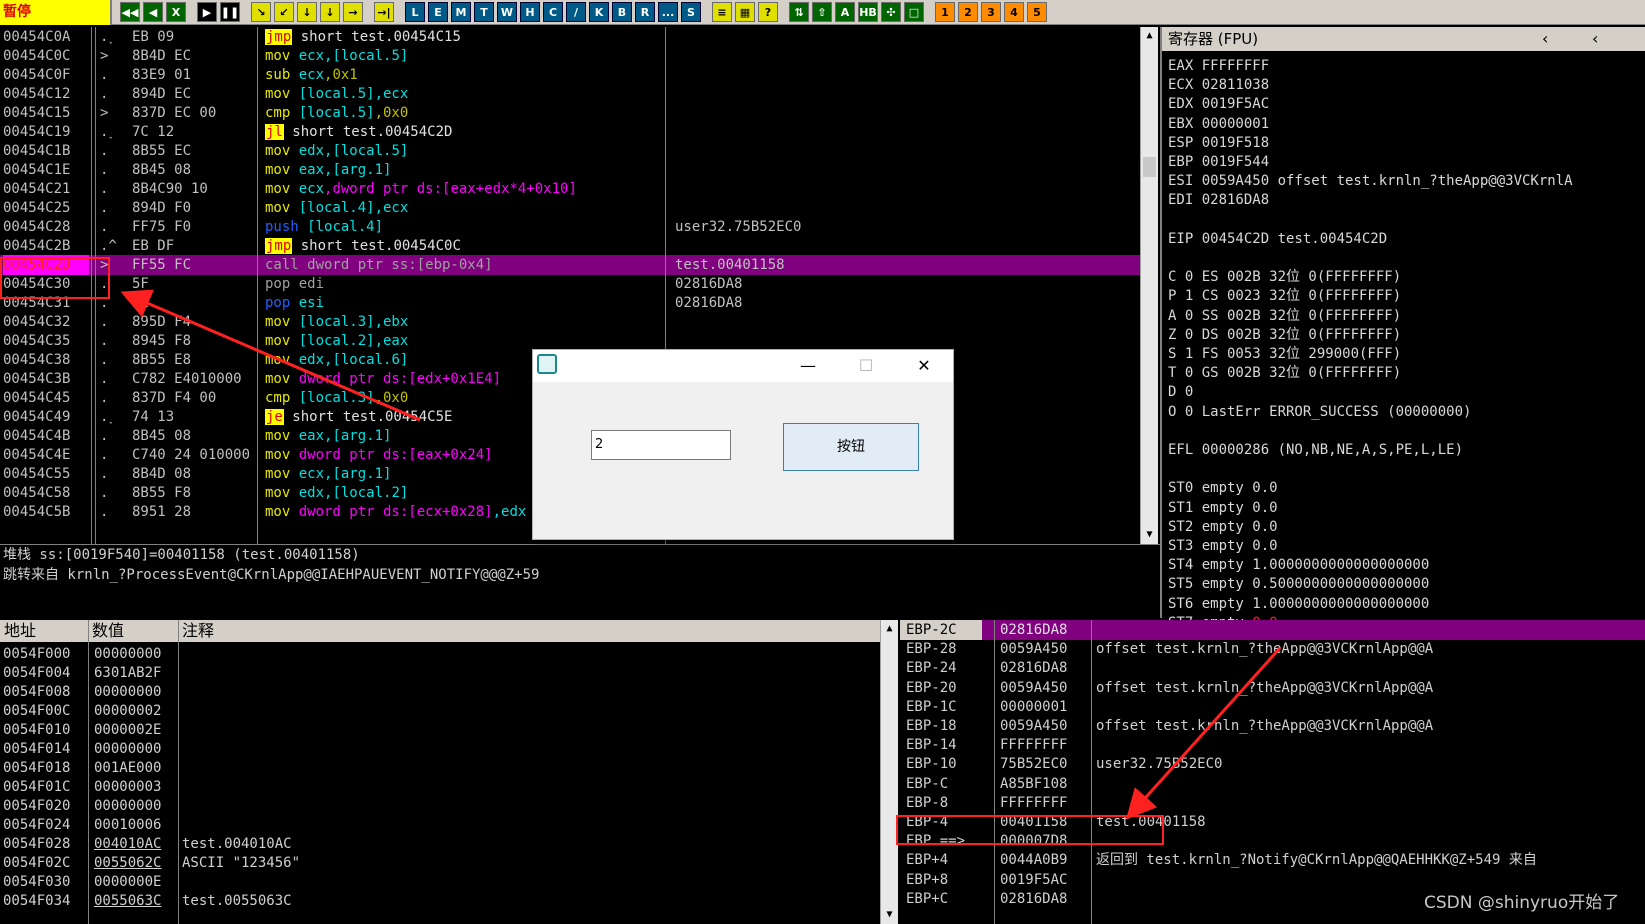  What do you see at coordinates (1284, 316) in the screenshot?
I see `register-row: A 0 SS 002B 32位 0(FFFFFFFF)` at bounding box center [1284, 316].